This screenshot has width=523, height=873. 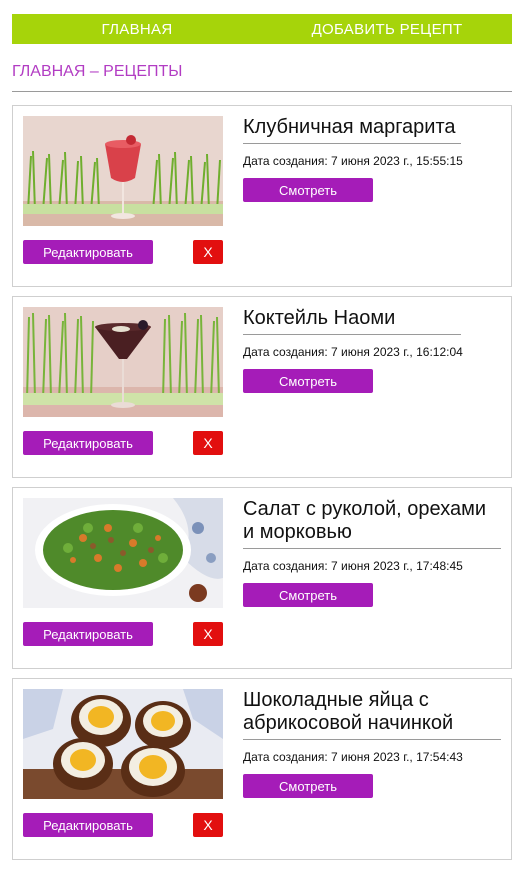 I want to click on recipe-image-naomi-cocktail, so click(x=123, y=362).